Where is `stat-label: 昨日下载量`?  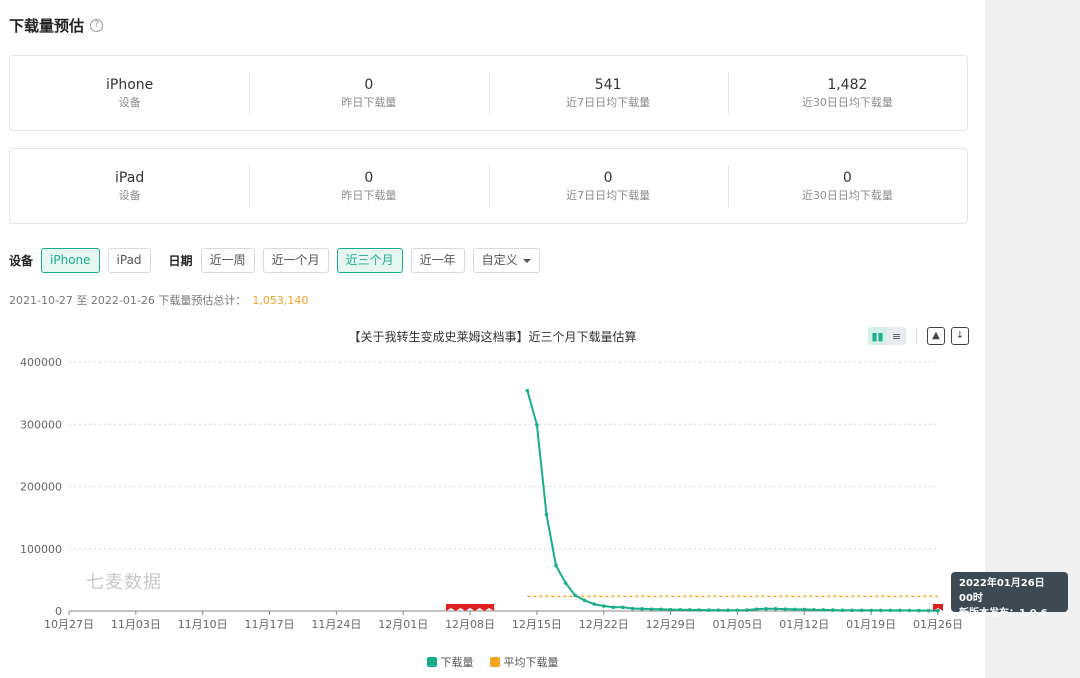 stat-label: 昨日下载量 is located at coordinates (369, 102).